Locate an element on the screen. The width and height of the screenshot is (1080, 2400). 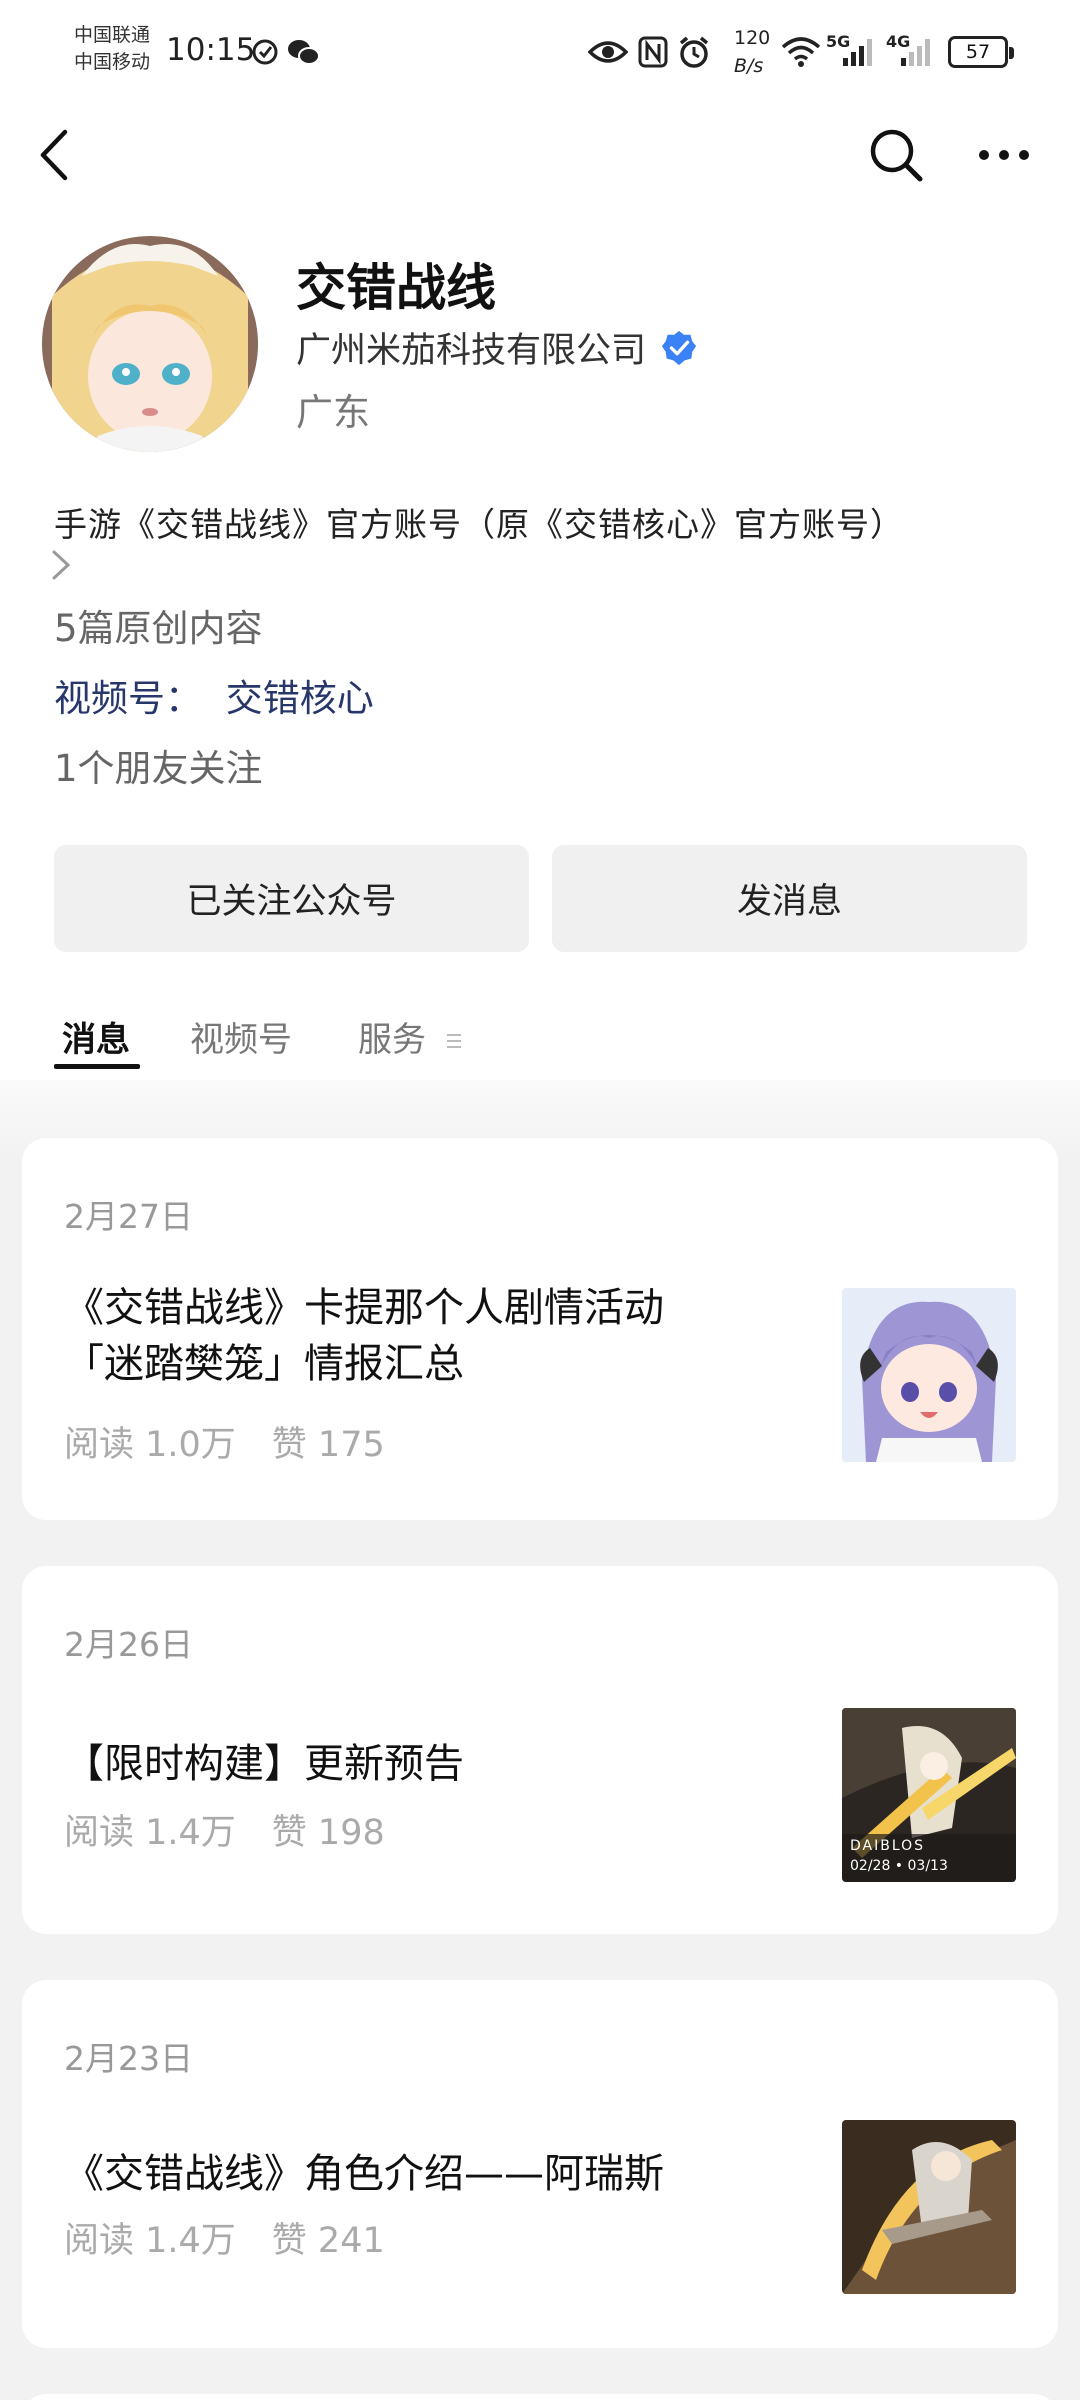
account-avatar is located at coordinates (150, 344).